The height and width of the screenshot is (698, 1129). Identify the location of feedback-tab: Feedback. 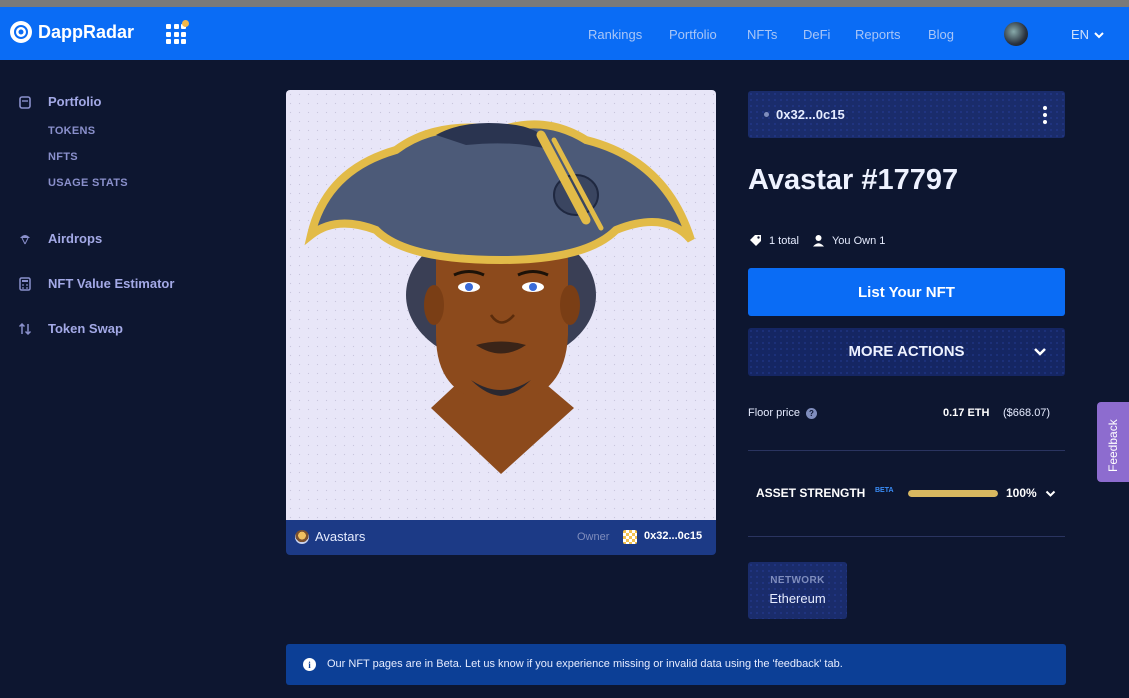
(1113, 442).